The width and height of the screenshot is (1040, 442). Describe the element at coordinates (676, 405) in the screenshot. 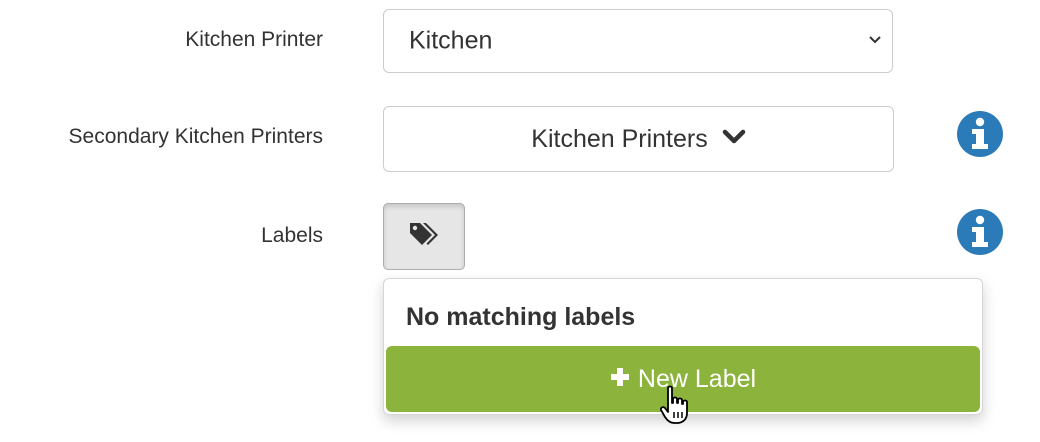

I see `hand-pointer-icon` at that location.